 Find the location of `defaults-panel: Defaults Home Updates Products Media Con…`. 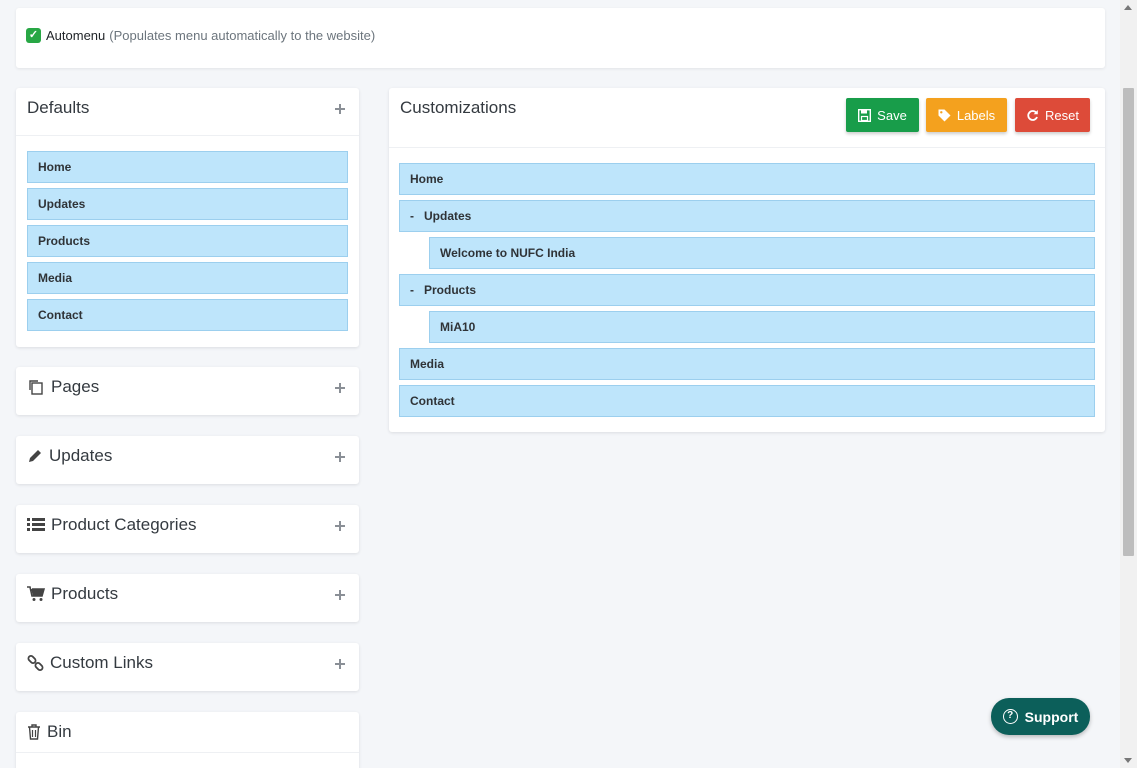

defaults-panel: Defaults Home Updates Products Media Con… is located at coordinates (187, 217).